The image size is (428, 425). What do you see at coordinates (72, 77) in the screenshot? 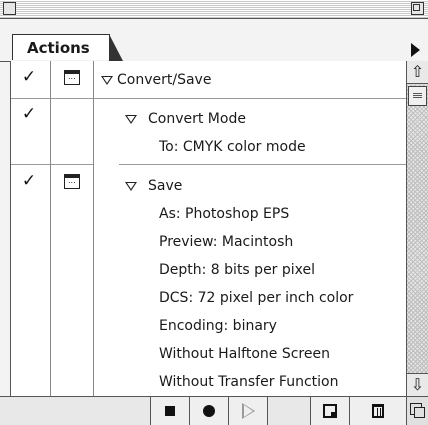
I see `set-dialog-toggle-icon` at bounding box center [72, 77].